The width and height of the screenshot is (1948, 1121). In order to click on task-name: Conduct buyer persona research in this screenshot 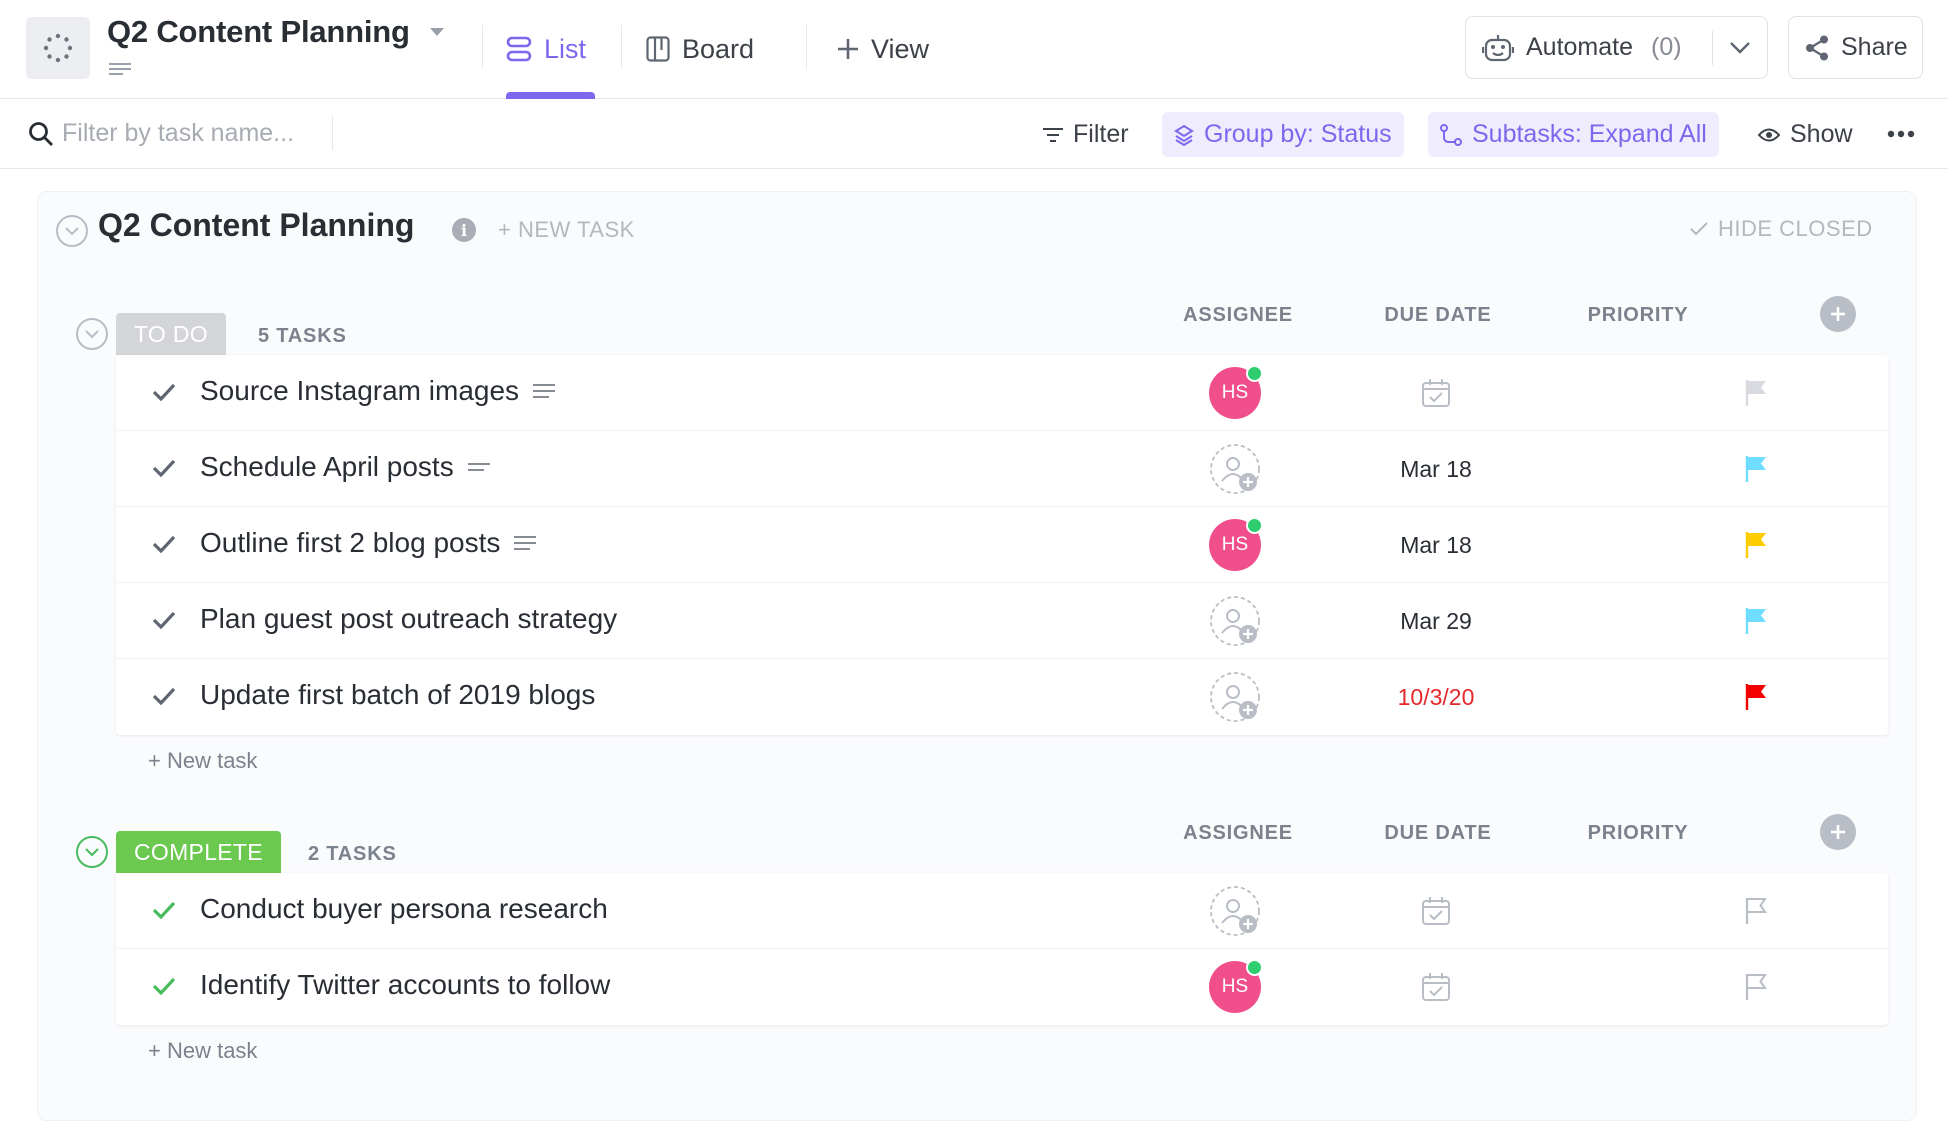, I will do `click(404, 909)`.